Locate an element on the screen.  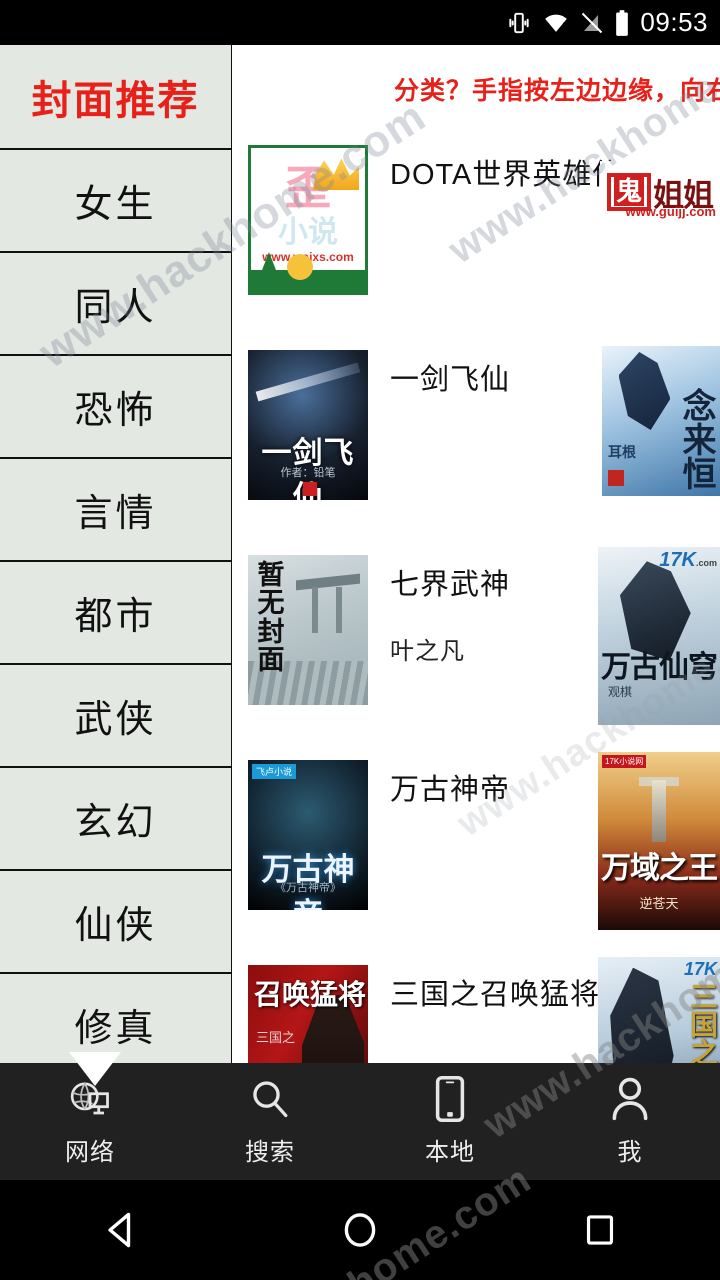
17k-brand-logo: 17K is located at coordinates (700, 969).